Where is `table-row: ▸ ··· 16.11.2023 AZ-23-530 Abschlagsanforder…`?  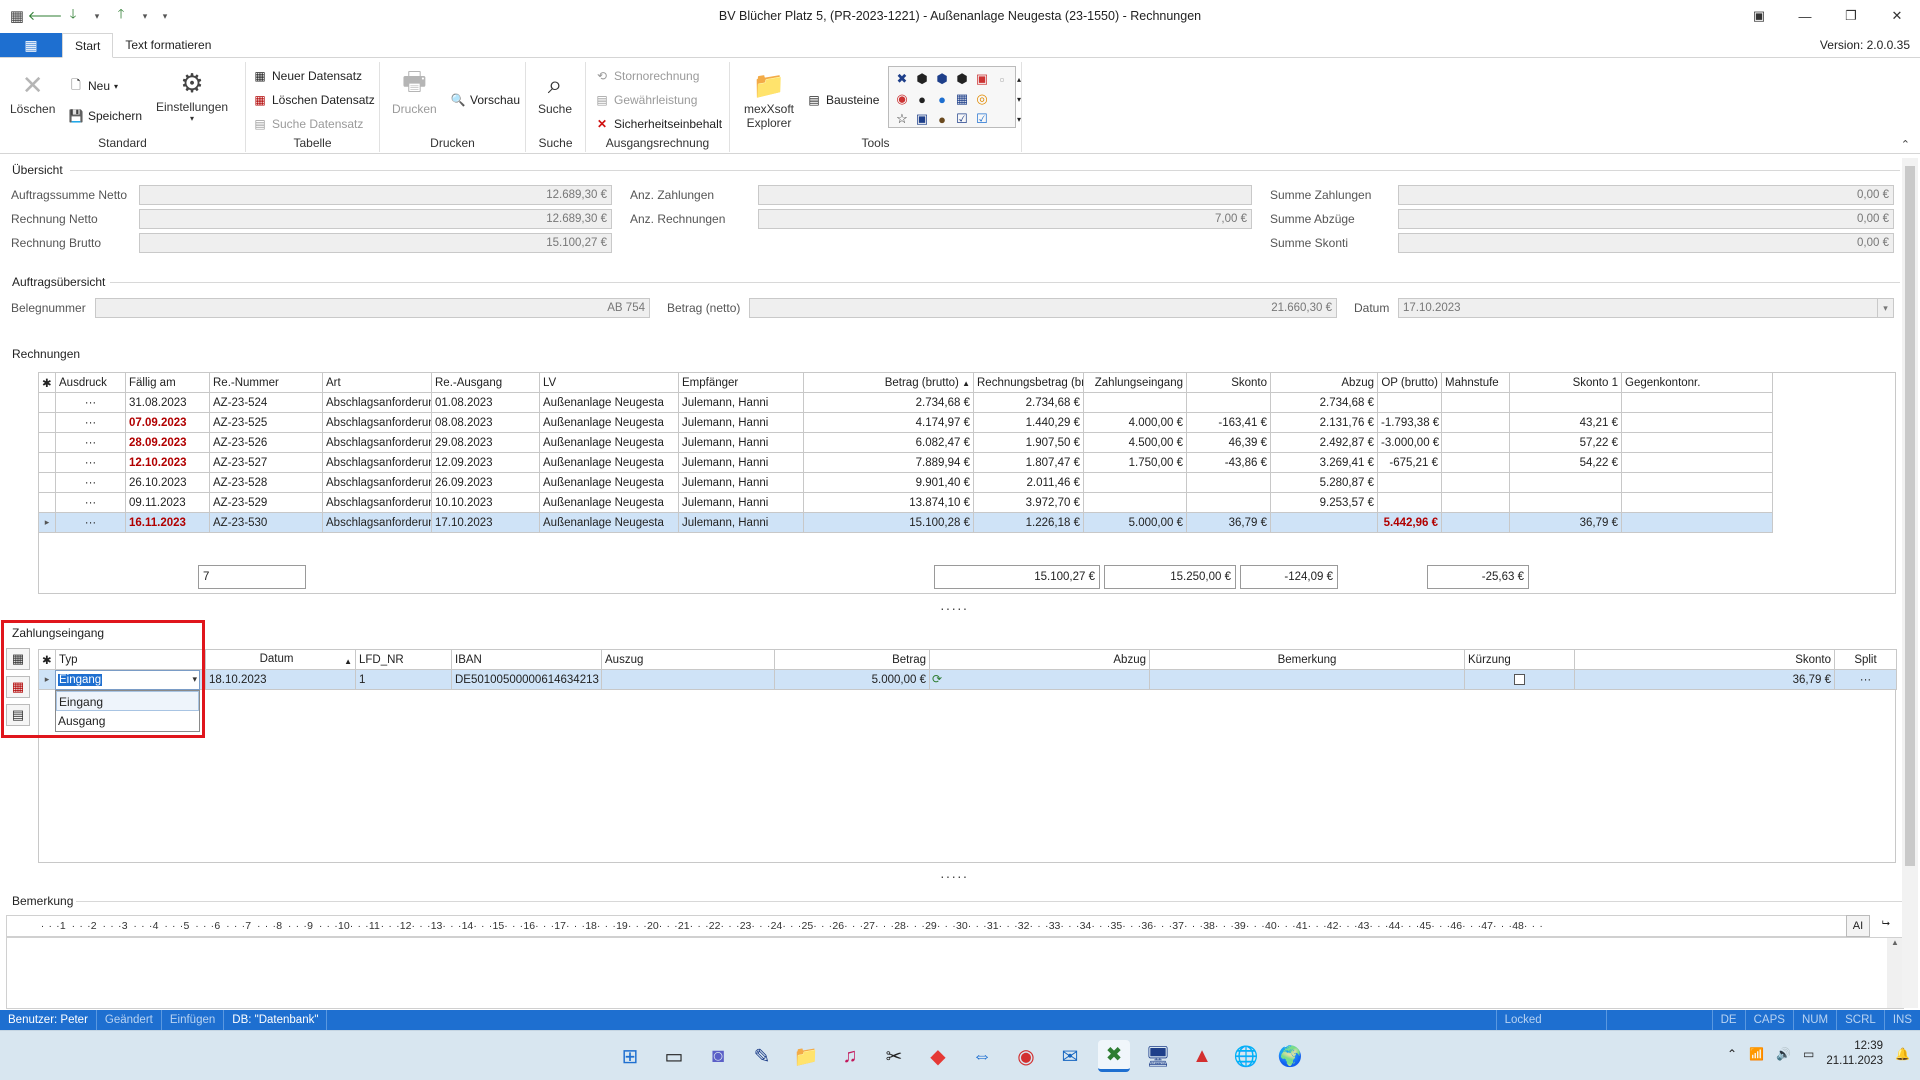
table-row: ▸ ··· 16.11.2023 AZ-23-530 Abschlagsanforder… is located at coordinates (905, 522).